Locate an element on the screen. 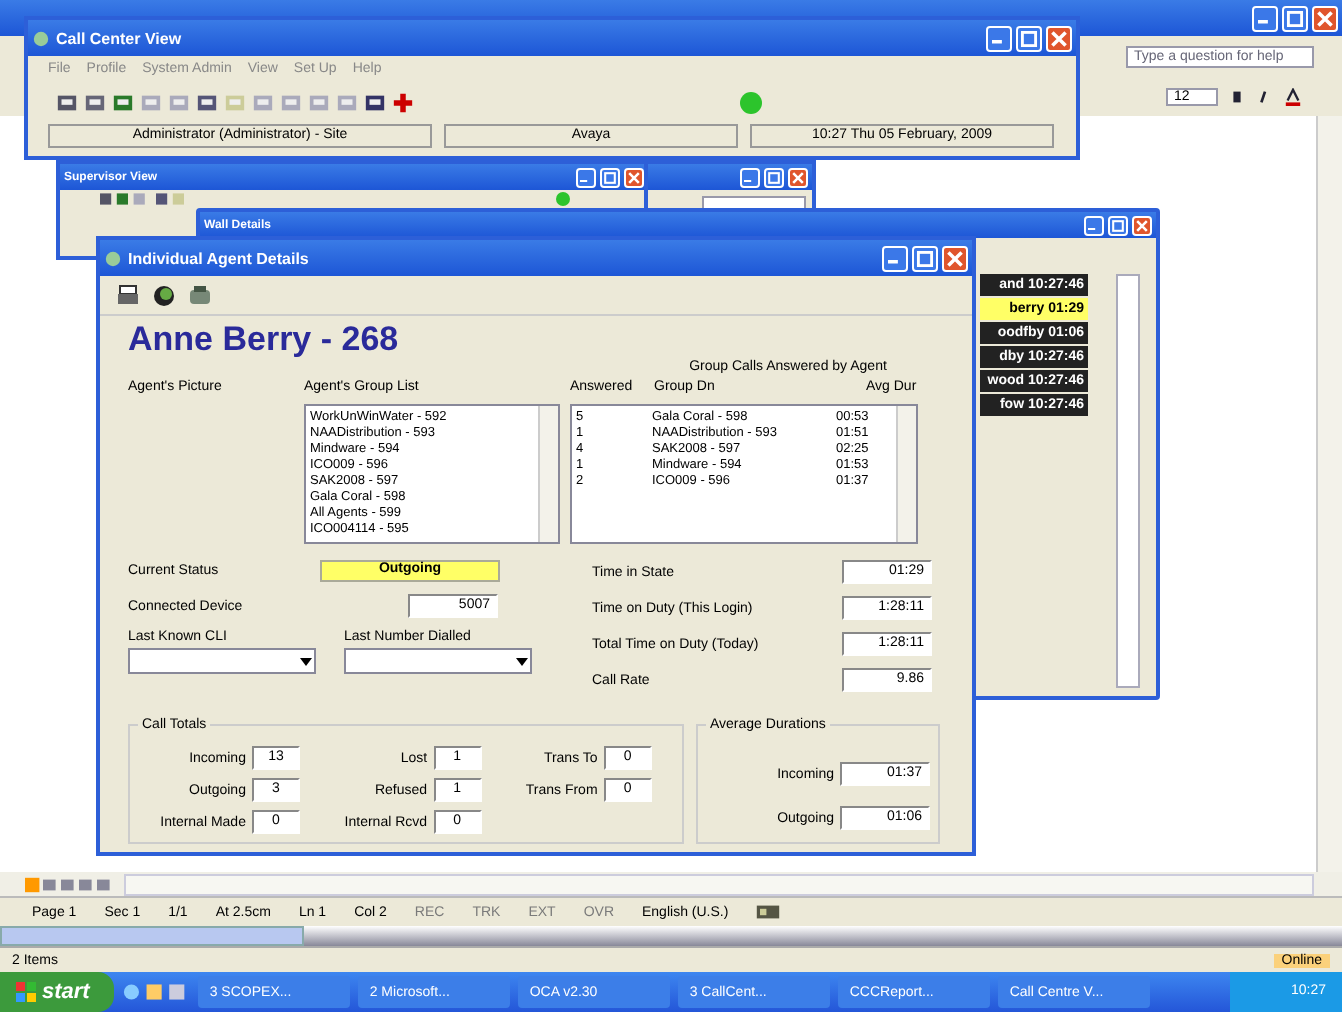 The image size is (1342, 1012). quick-launch-icons is located at coordinates (155, 992).